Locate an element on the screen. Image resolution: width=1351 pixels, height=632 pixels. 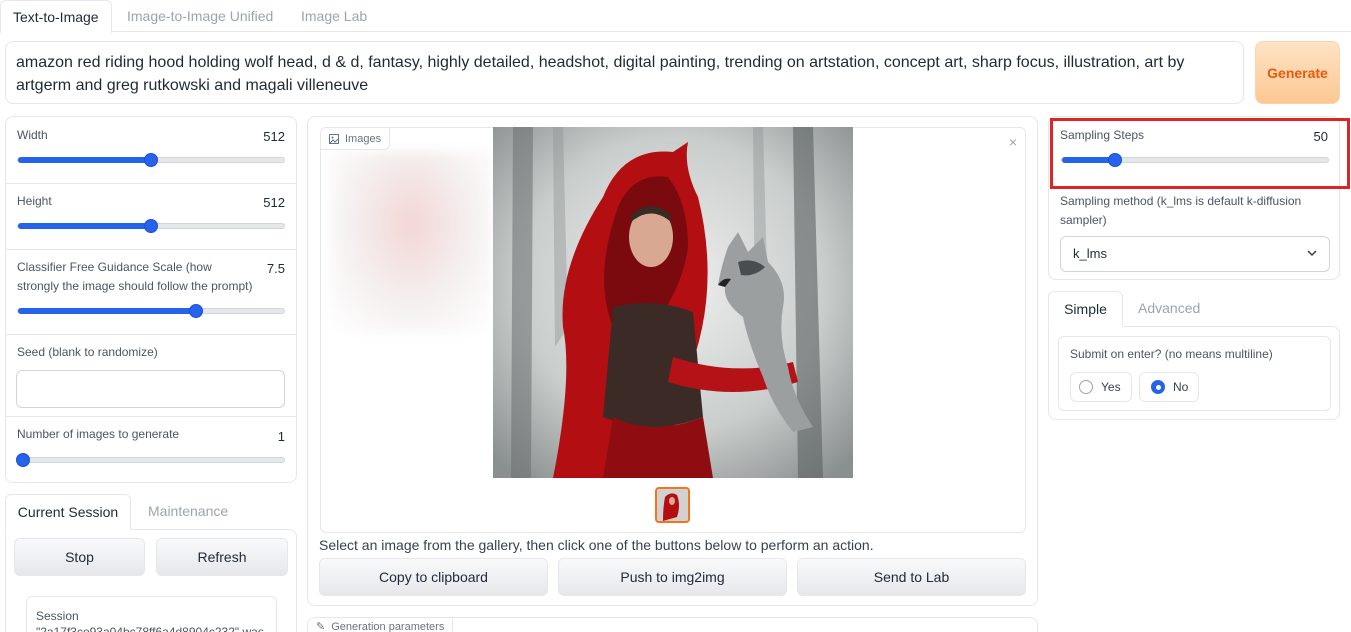
blurred-preview is located at coordinates (411, 242).